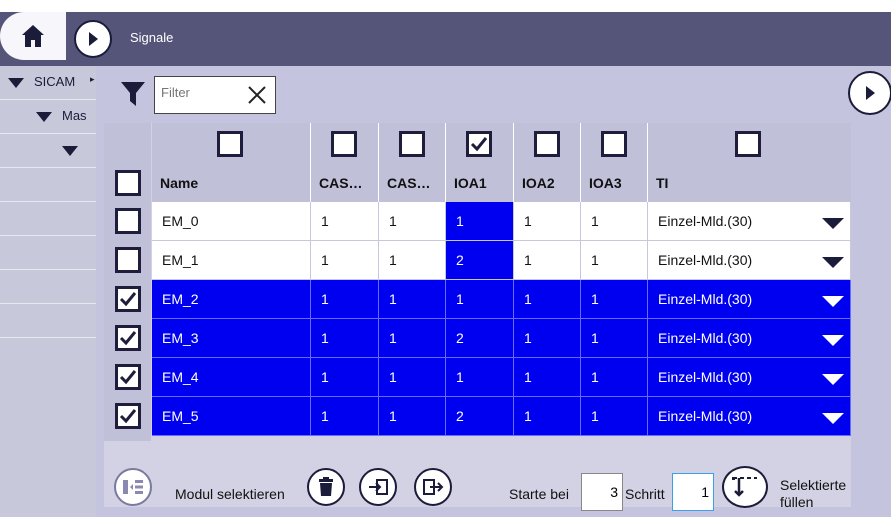 This screenshot has width=891, height=517. Describe the element at coordinates (614, 162) in the screenshot. I see `column-header-ioa3: IOA3` at that location.